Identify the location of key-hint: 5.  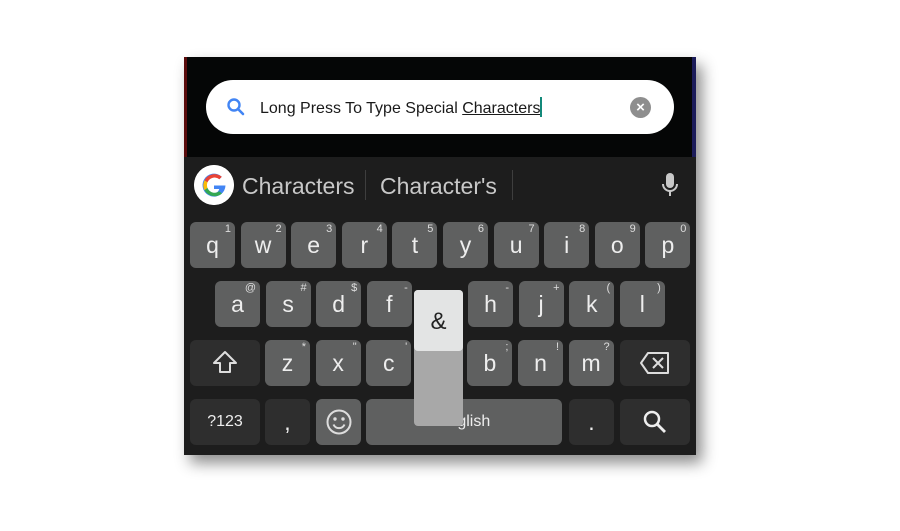
(430, 229).